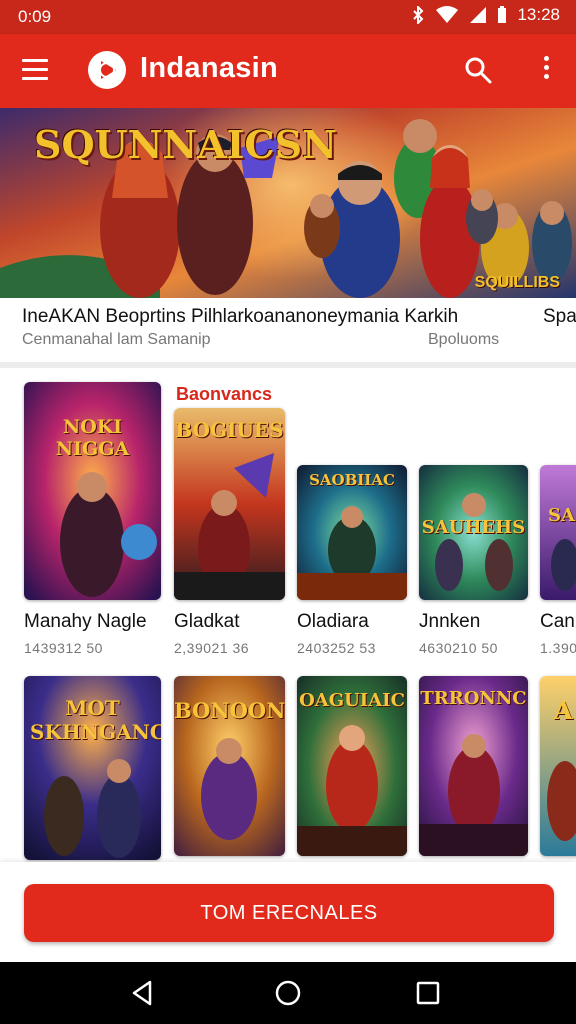 Image resolution: width=576 pixels, height=1024 pixels. Describe the element at coordinates (473, 766) in the screenshot. I see `game-card: TRRONNC` at that location.